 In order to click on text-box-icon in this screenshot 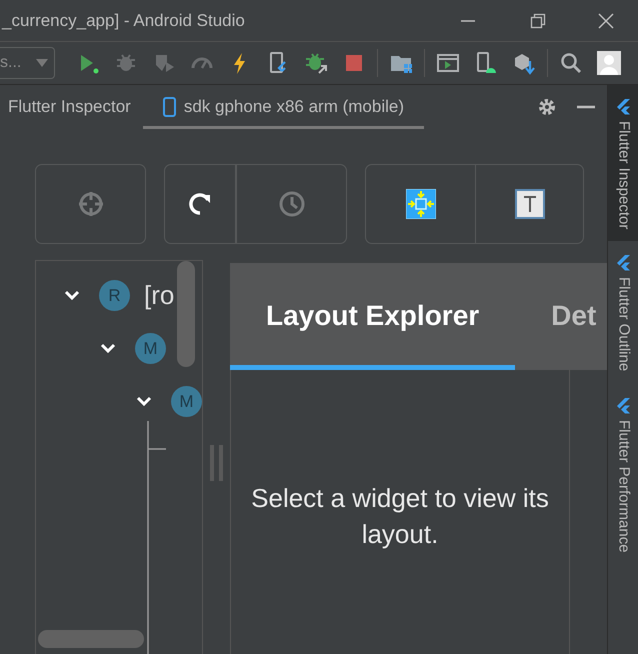, I will do `click(529, 204)`.